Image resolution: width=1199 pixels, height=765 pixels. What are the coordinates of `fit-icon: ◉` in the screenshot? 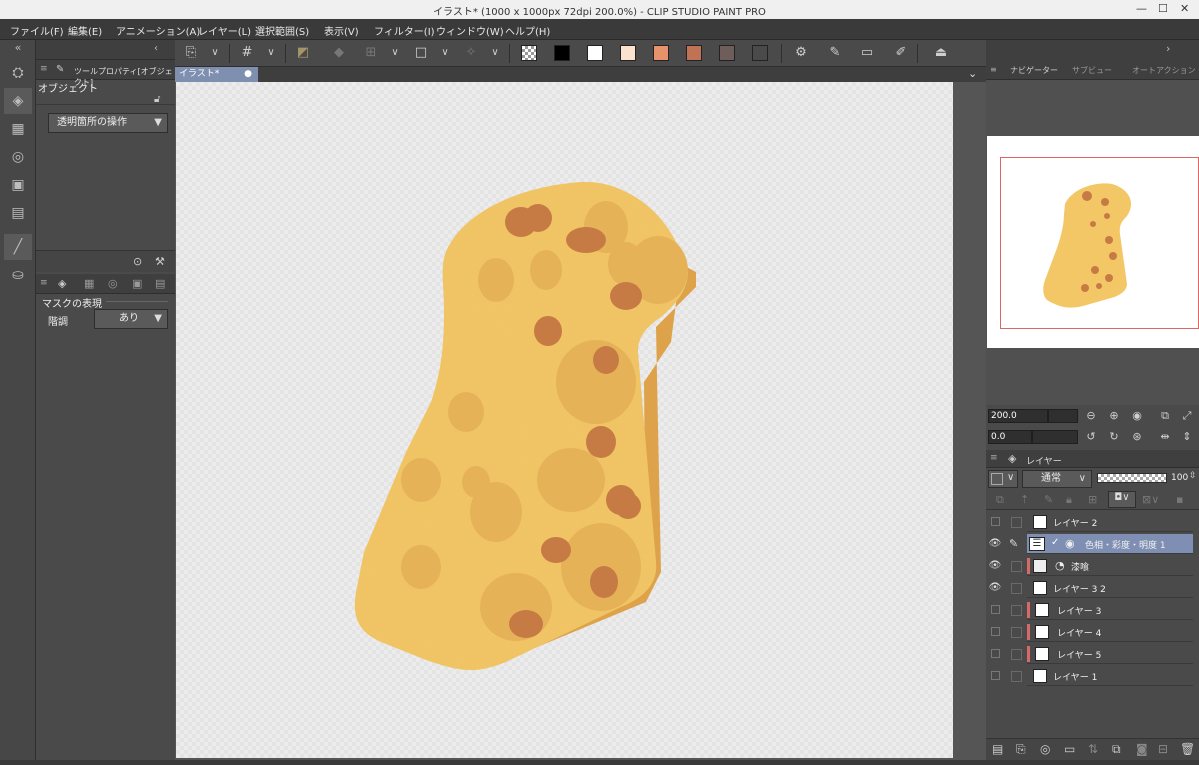 It's located at (1137, 416).